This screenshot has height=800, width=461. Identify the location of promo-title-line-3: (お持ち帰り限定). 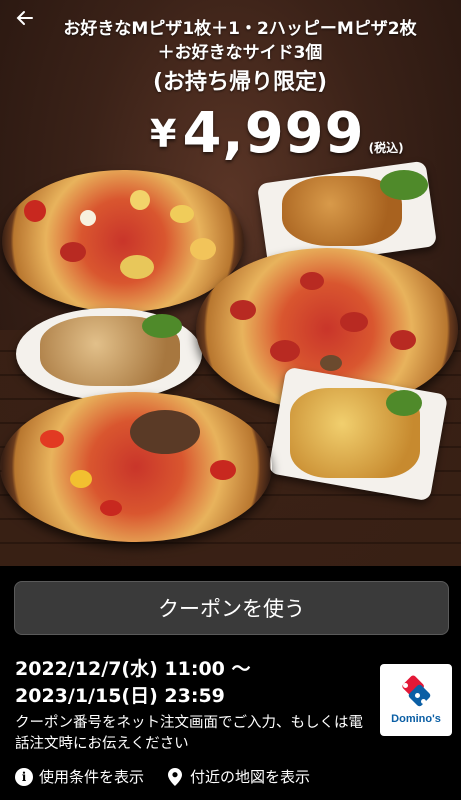
(240, 82).